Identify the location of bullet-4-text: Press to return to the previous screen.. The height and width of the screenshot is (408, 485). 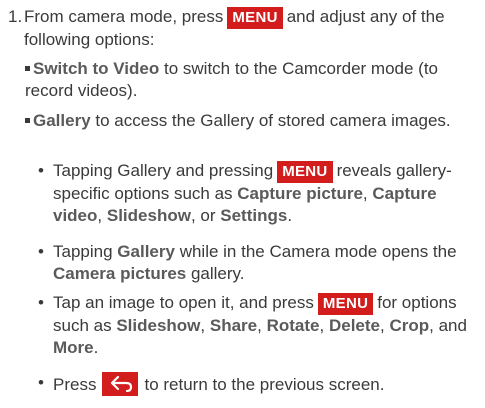
(265, 384).